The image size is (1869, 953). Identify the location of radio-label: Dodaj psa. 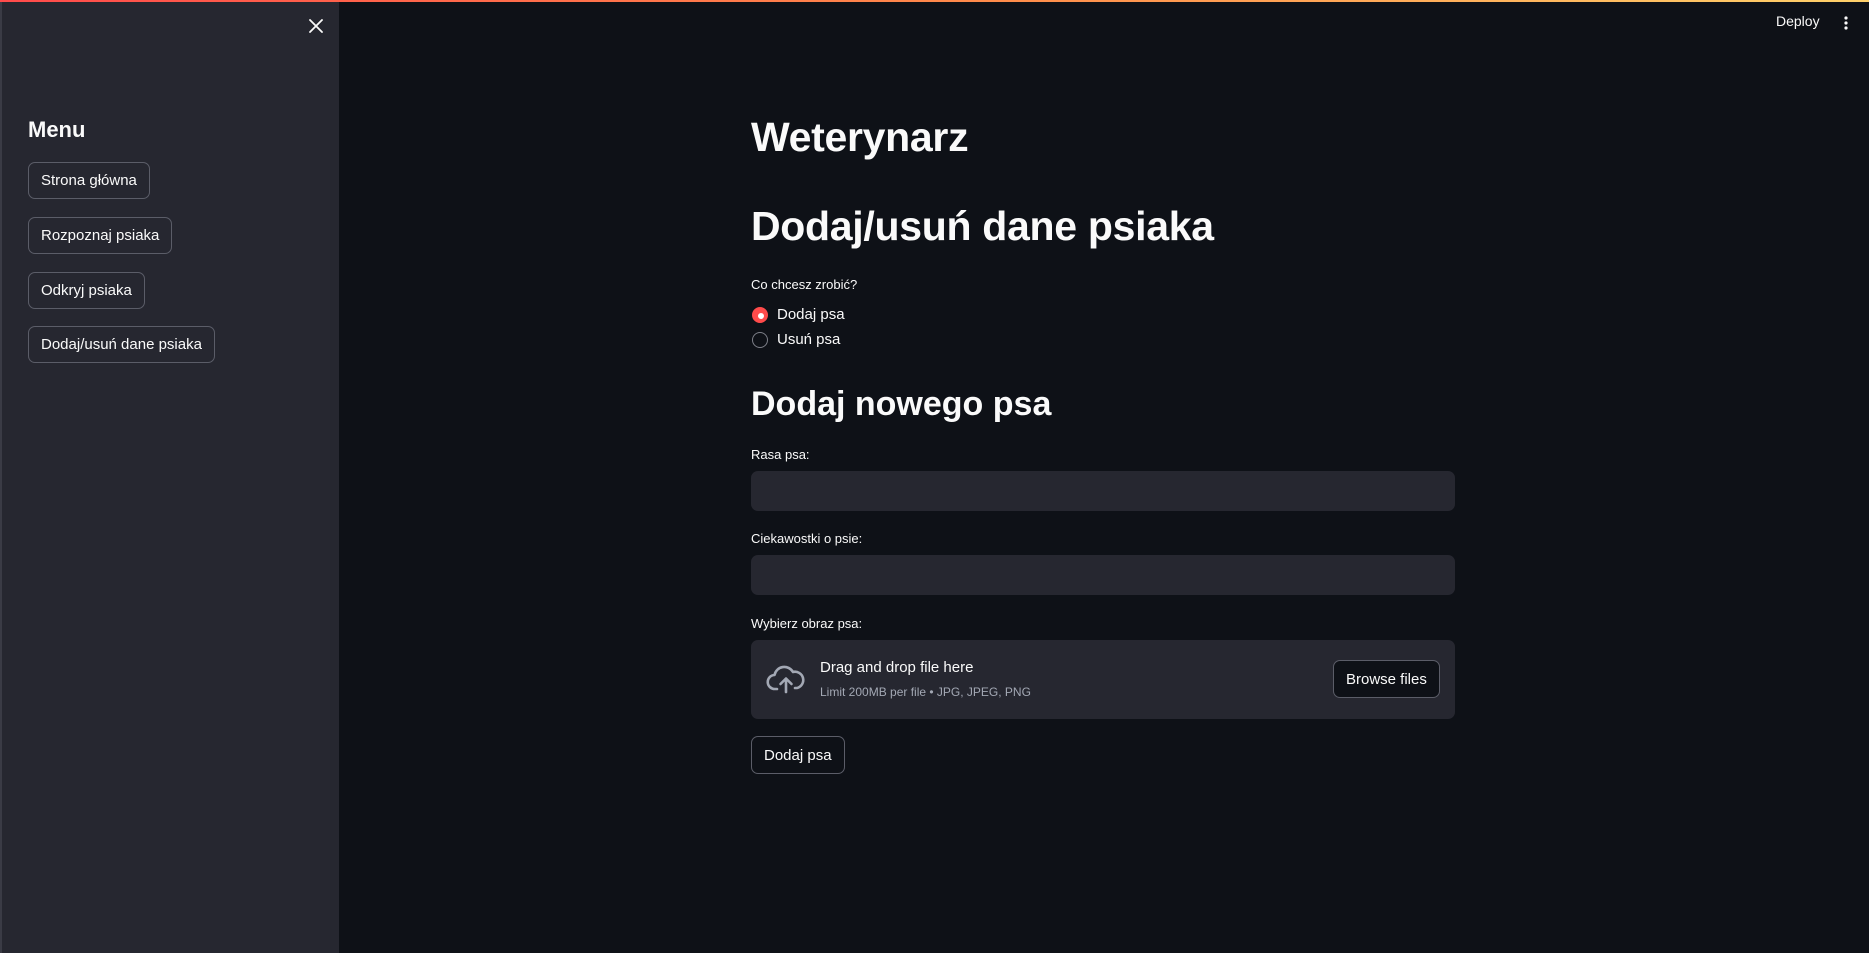
(811, 314).